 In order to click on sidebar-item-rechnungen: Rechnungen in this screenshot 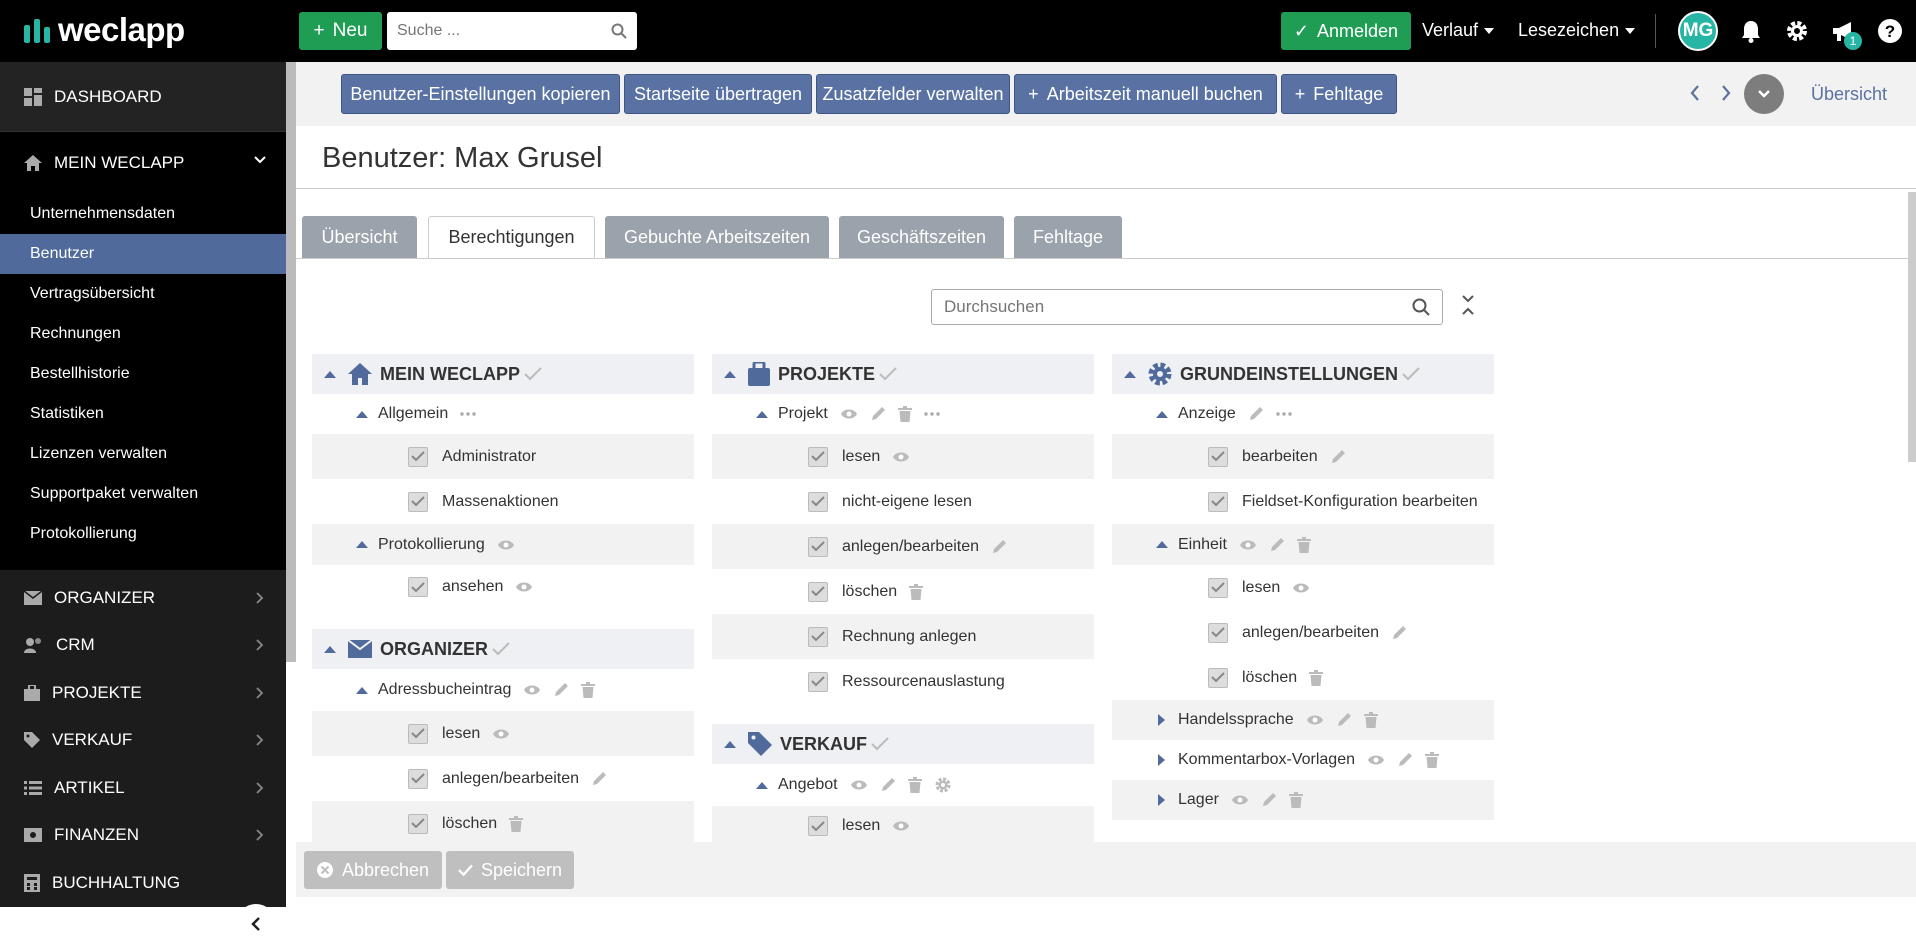, I will do `click(143, 334)`.